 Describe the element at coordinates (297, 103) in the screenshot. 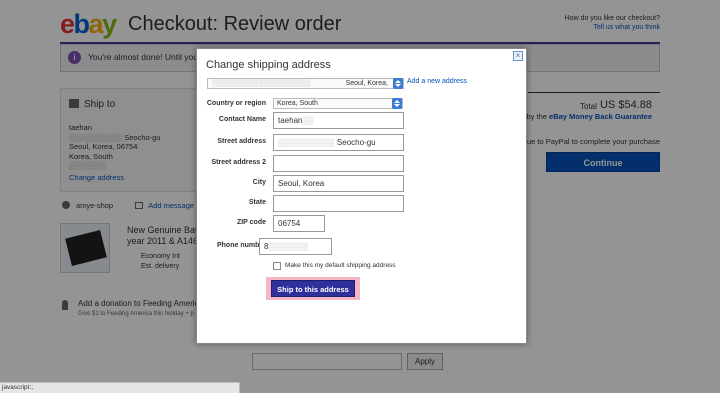

I see `country-value: Korea, South` at that location.